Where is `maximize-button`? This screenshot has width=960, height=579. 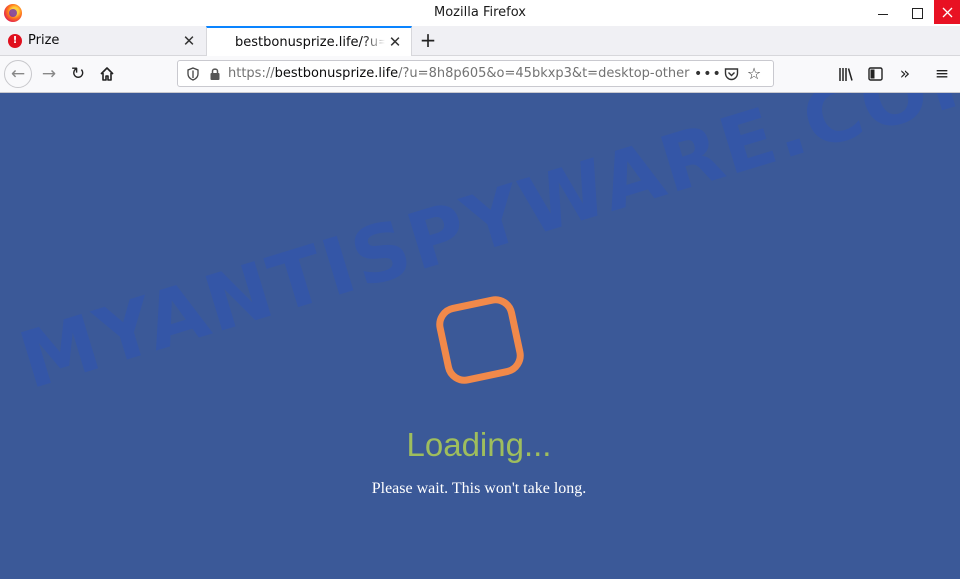 maximize-button is located at coordinates (917, 13).